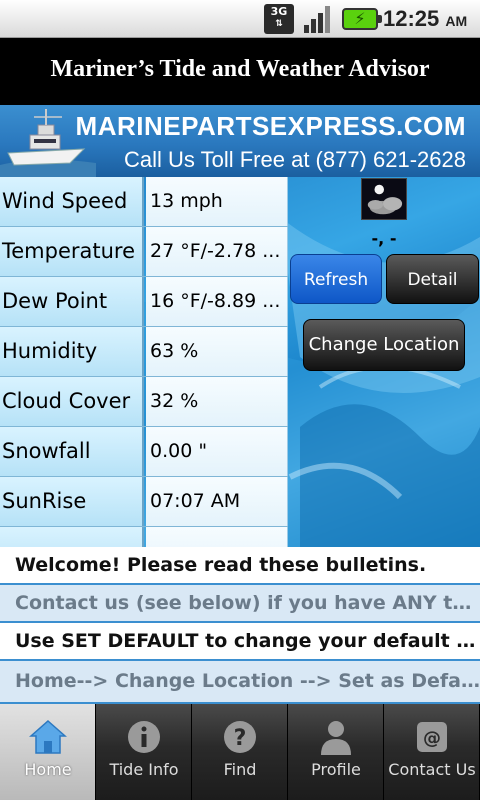 This screenshot has width=480, height=800. What do you see at coordinates (48, 736) in the screenshot?
I see `house-icon` at bounding box center [48, 736].